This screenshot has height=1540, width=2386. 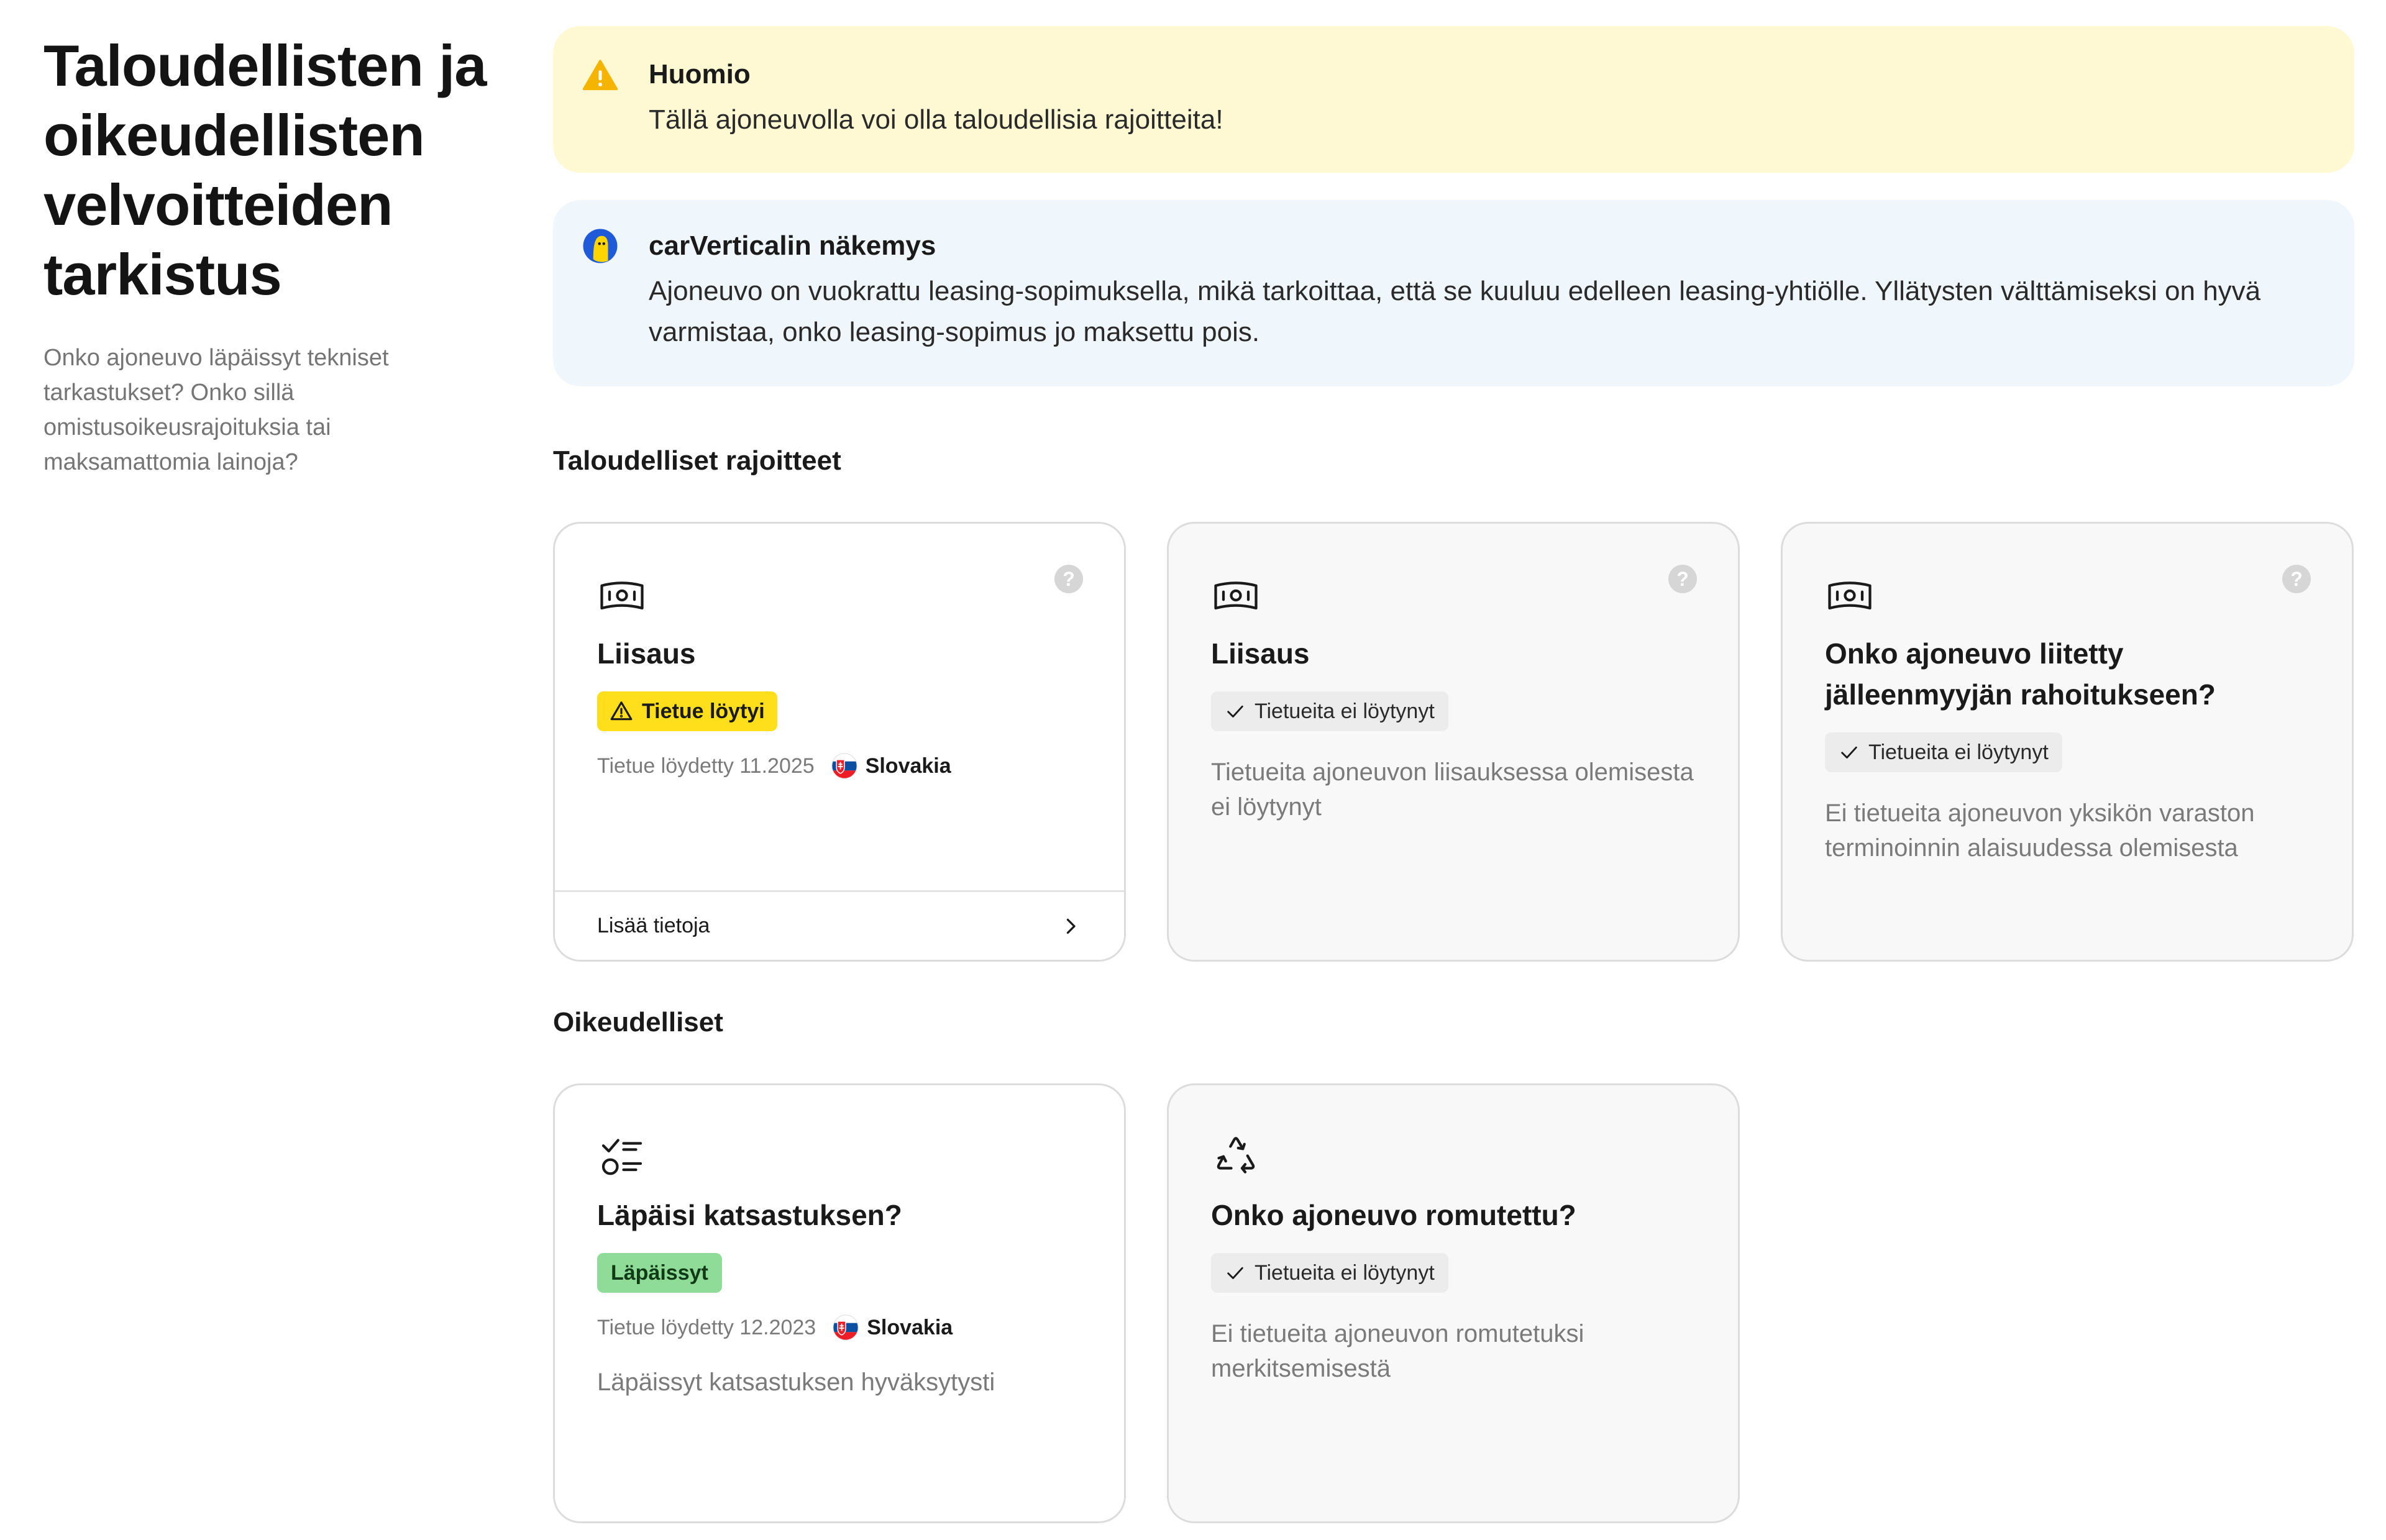 I want to click on recycle-icon, so click(x=1236, y=1155).